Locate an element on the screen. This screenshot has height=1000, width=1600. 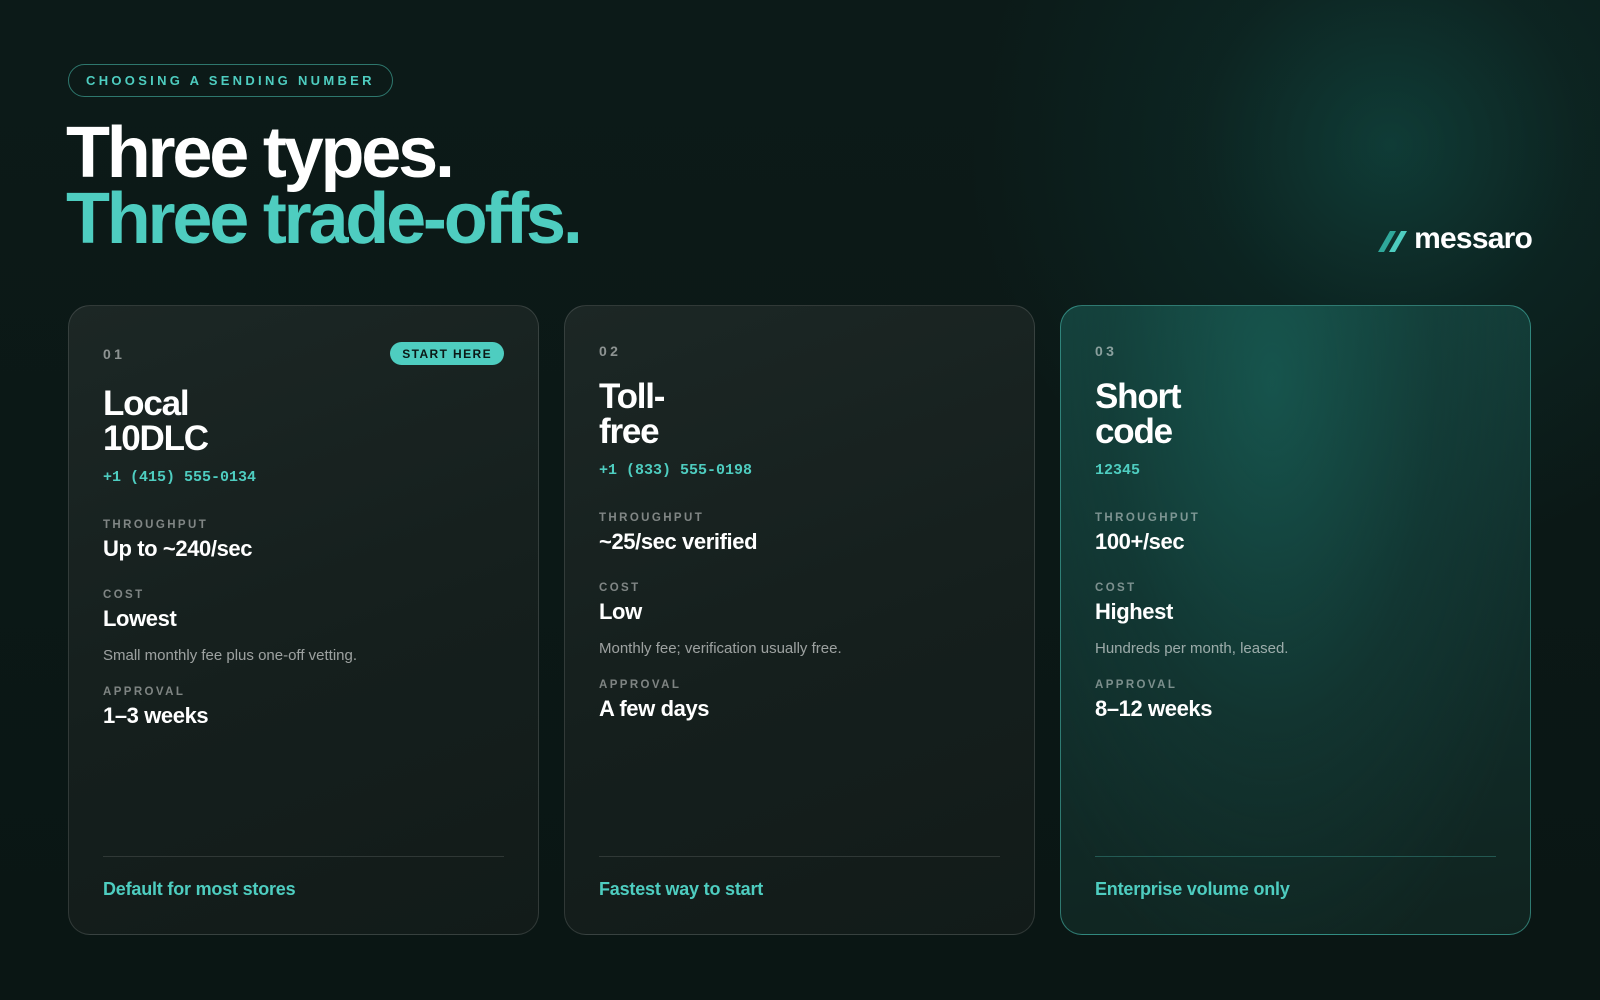
card-number: 03 is located at coordinates (1106, 351).